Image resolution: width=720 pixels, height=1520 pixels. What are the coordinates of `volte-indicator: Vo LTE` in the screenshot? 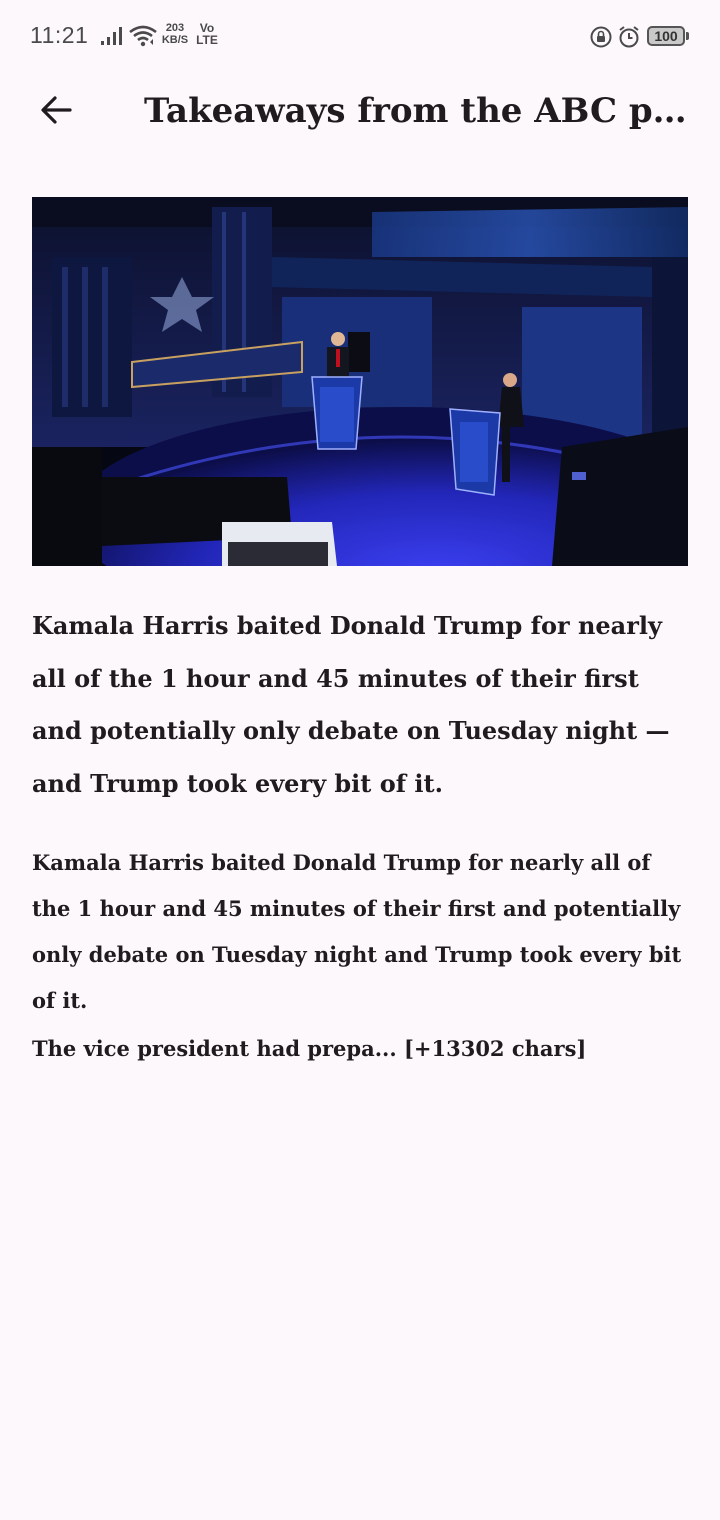 It's located at (207, 34).